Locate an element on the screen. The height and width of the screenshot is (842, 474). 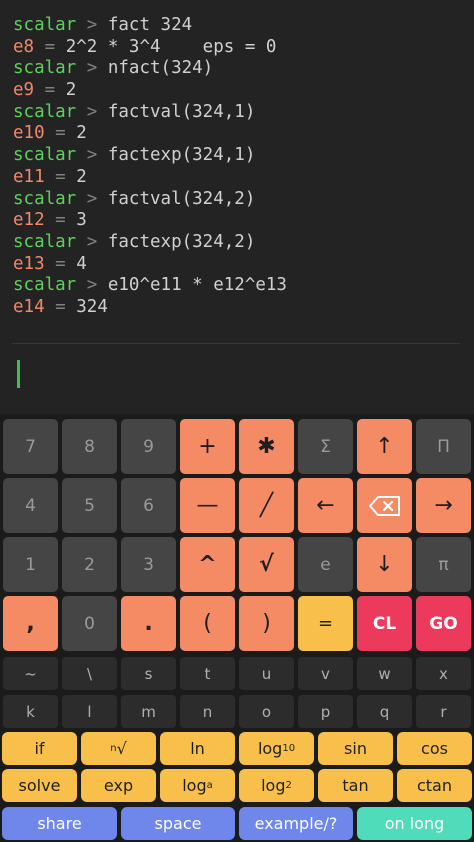
key-5: 5 is located at coordinates (89, 505).